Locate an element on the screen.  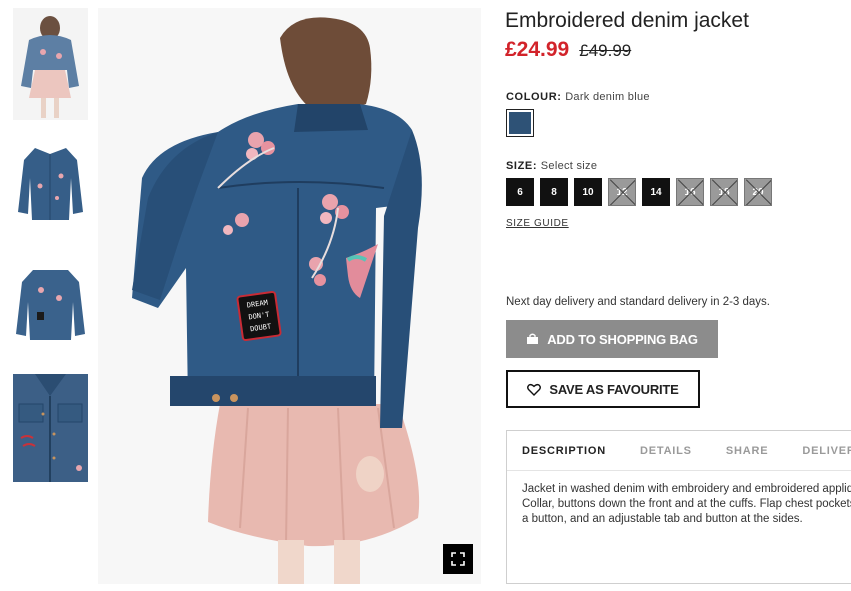
tab-details: DETAILS is located at coordinates (666, 451).